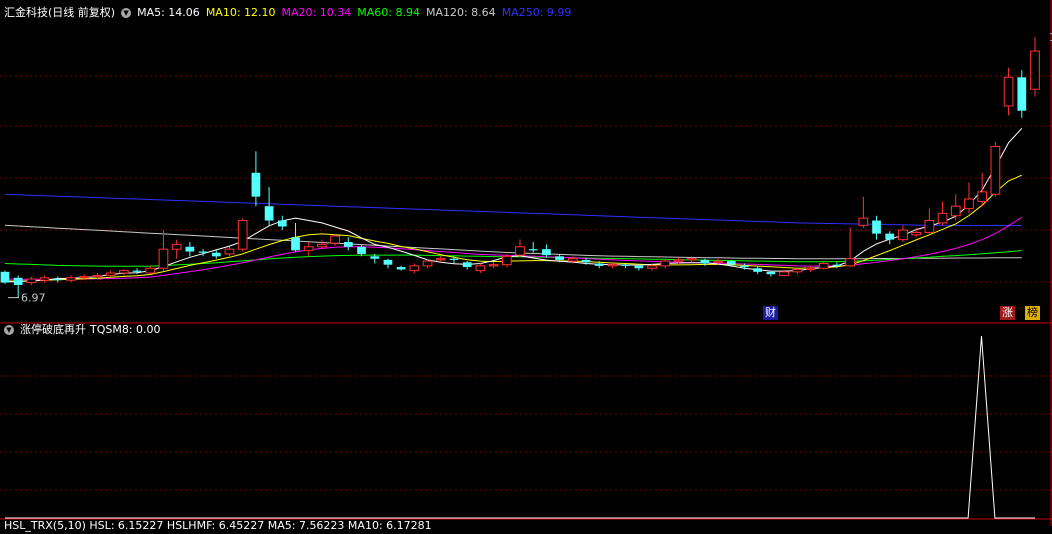  What do you see at coordinates (513, 242) in the screenshot?
I see `ma-line-ma120` at bounding box center [513, 242].